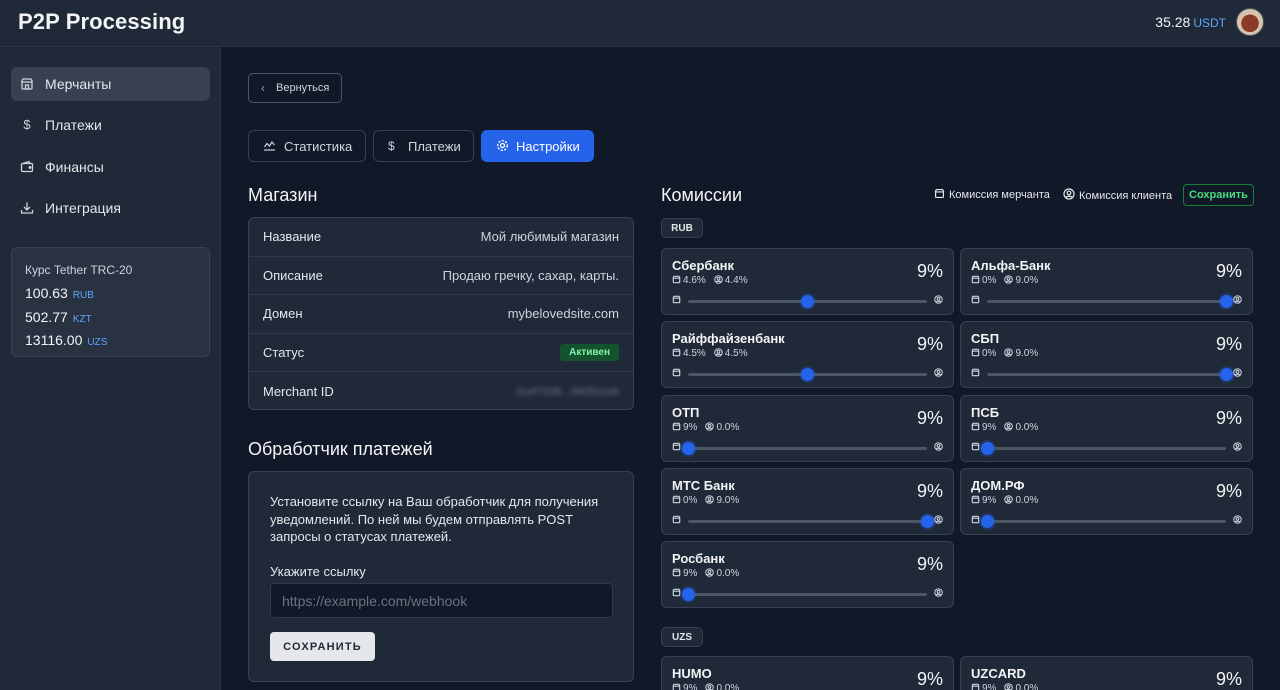 The image size is (1280, 690). I want to click on rate-row-uzs: 13116.00 UZS, so click(117, 342).